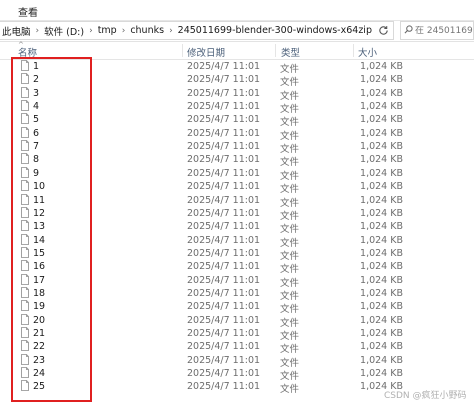 Image resolution: width=474 pixels, height=404 pixels. I want to click on file-name: 6, so click(36, 133).